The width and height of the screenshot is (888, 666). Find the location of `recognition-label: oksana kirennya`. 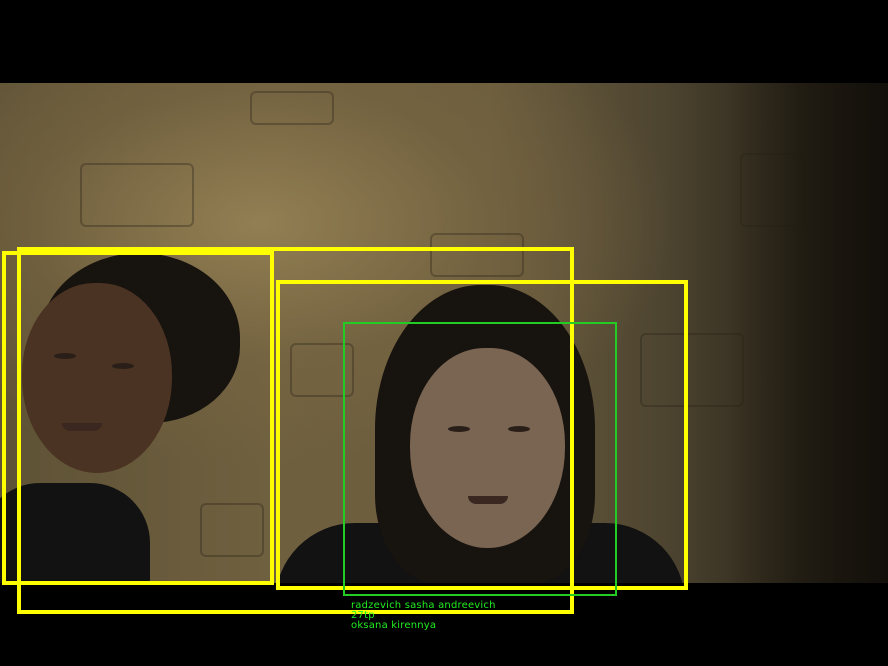

recognition-label: oksana kirennya is located at coordinates (394, 625).